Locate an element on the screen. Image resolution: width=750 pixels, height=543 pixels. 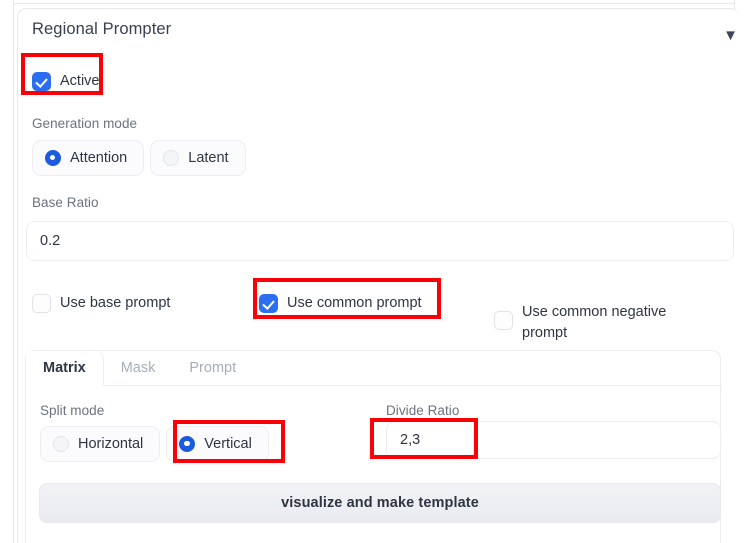
use-common-negative-prompt-checkbox: Use common negative prompt is located at coordinates (581, 323).